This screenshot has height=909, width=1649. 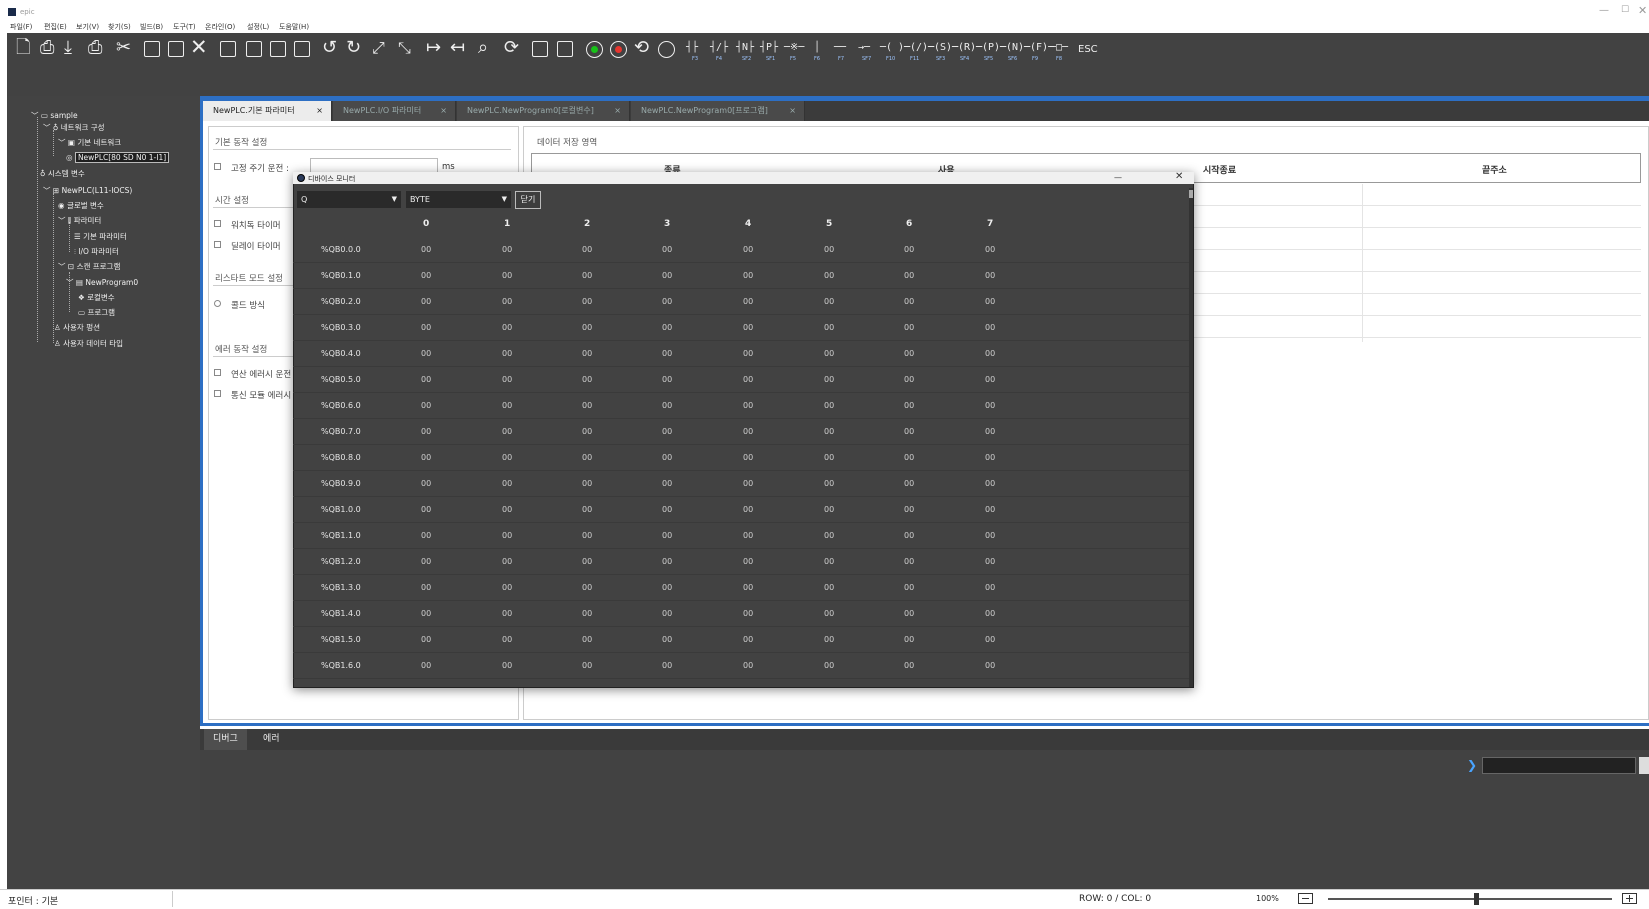 I want to click on close-window-button: ✕, so click(x=1642, y=10).